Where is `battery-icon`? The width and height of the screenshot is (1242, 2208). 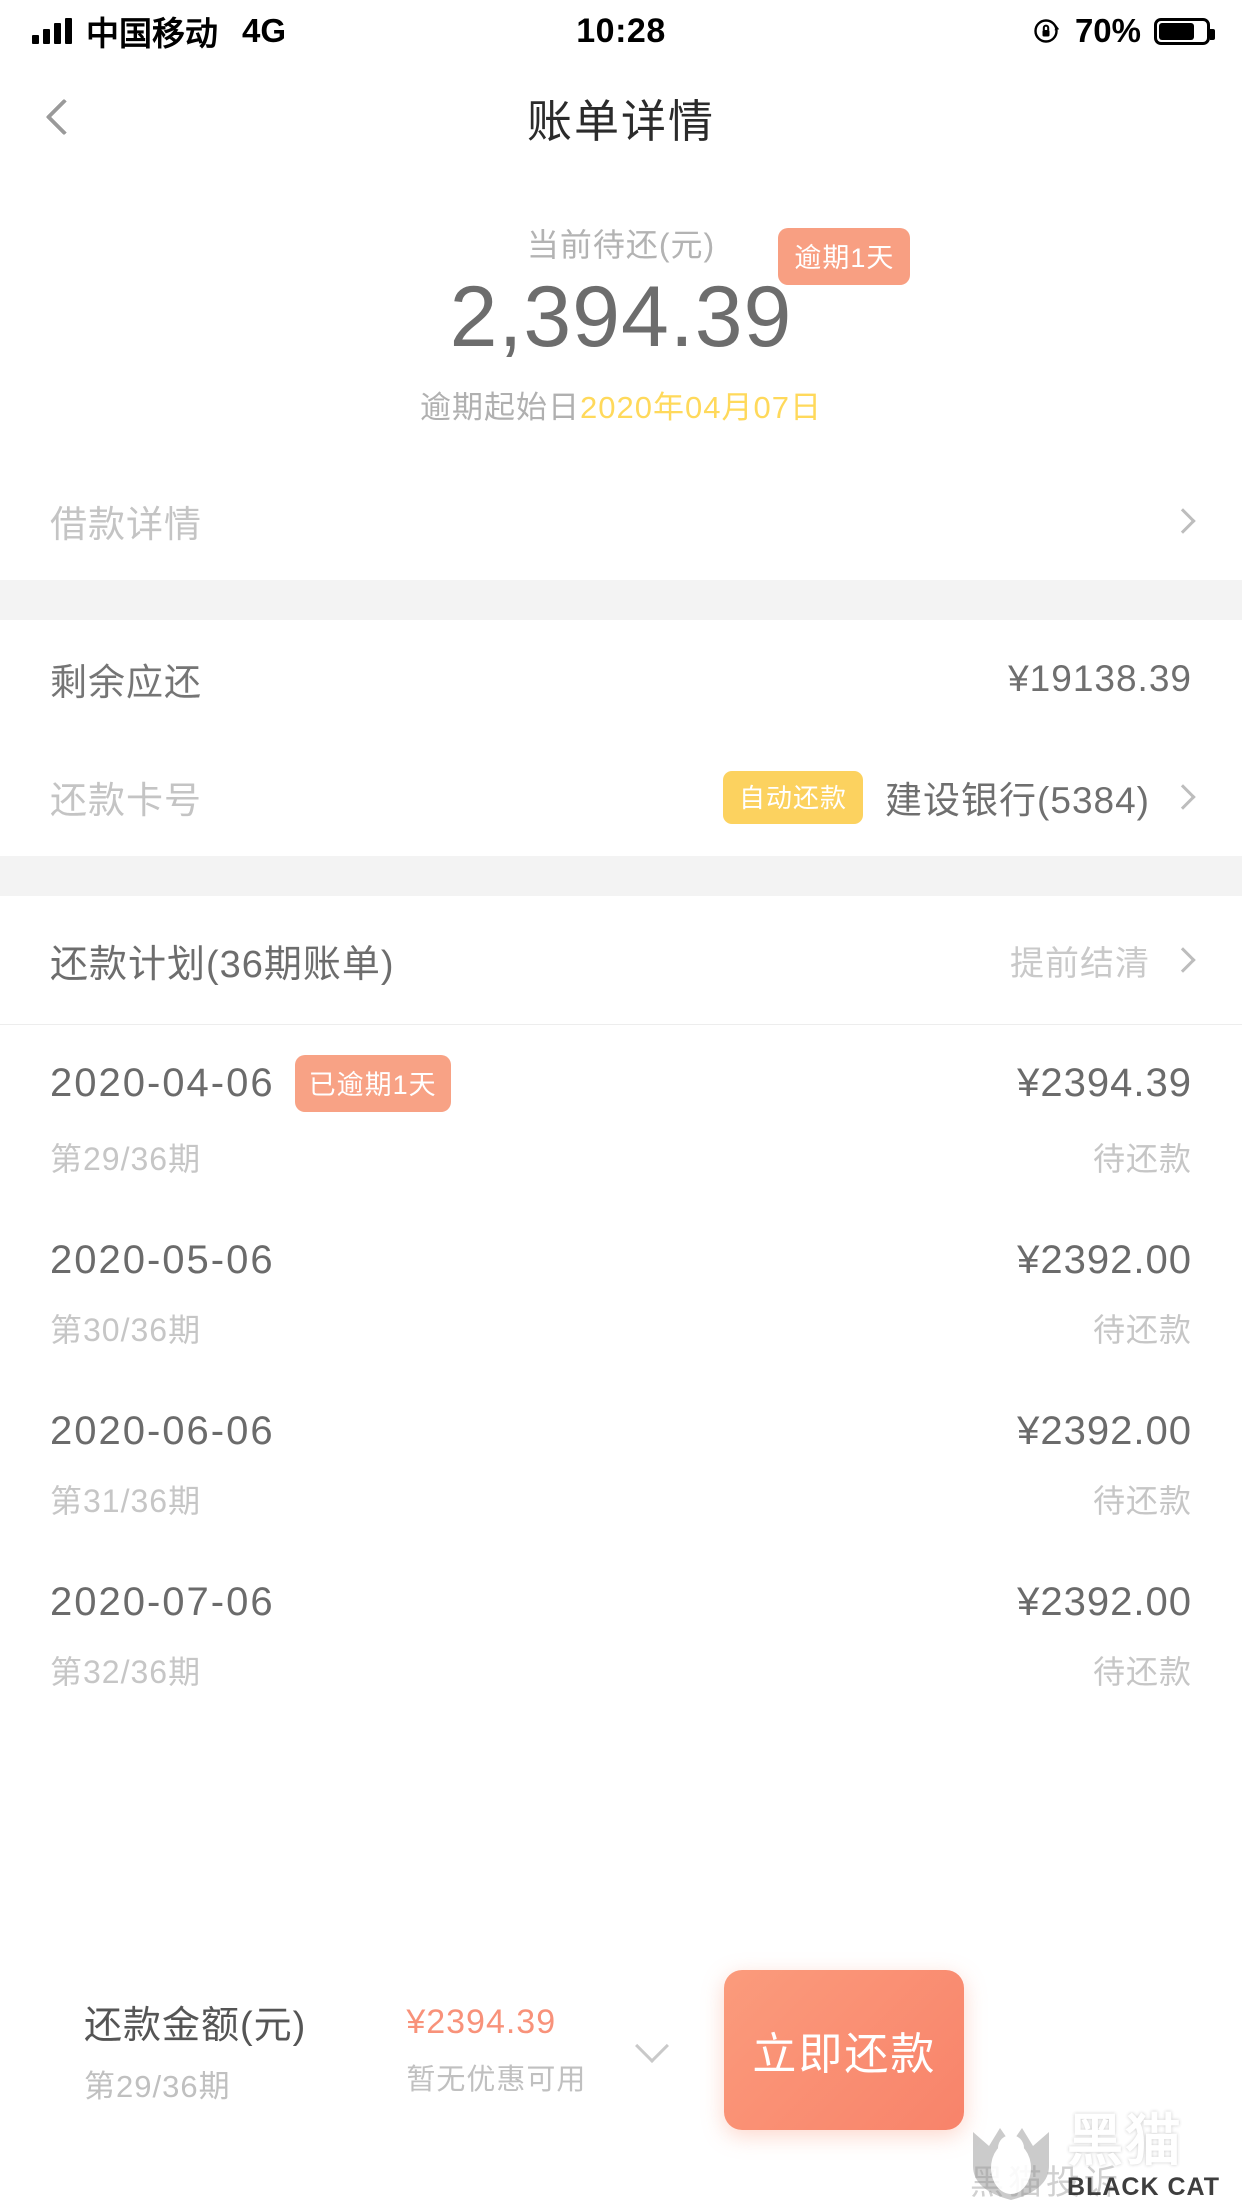
battery-icon is located at coordinates (1184, 31).